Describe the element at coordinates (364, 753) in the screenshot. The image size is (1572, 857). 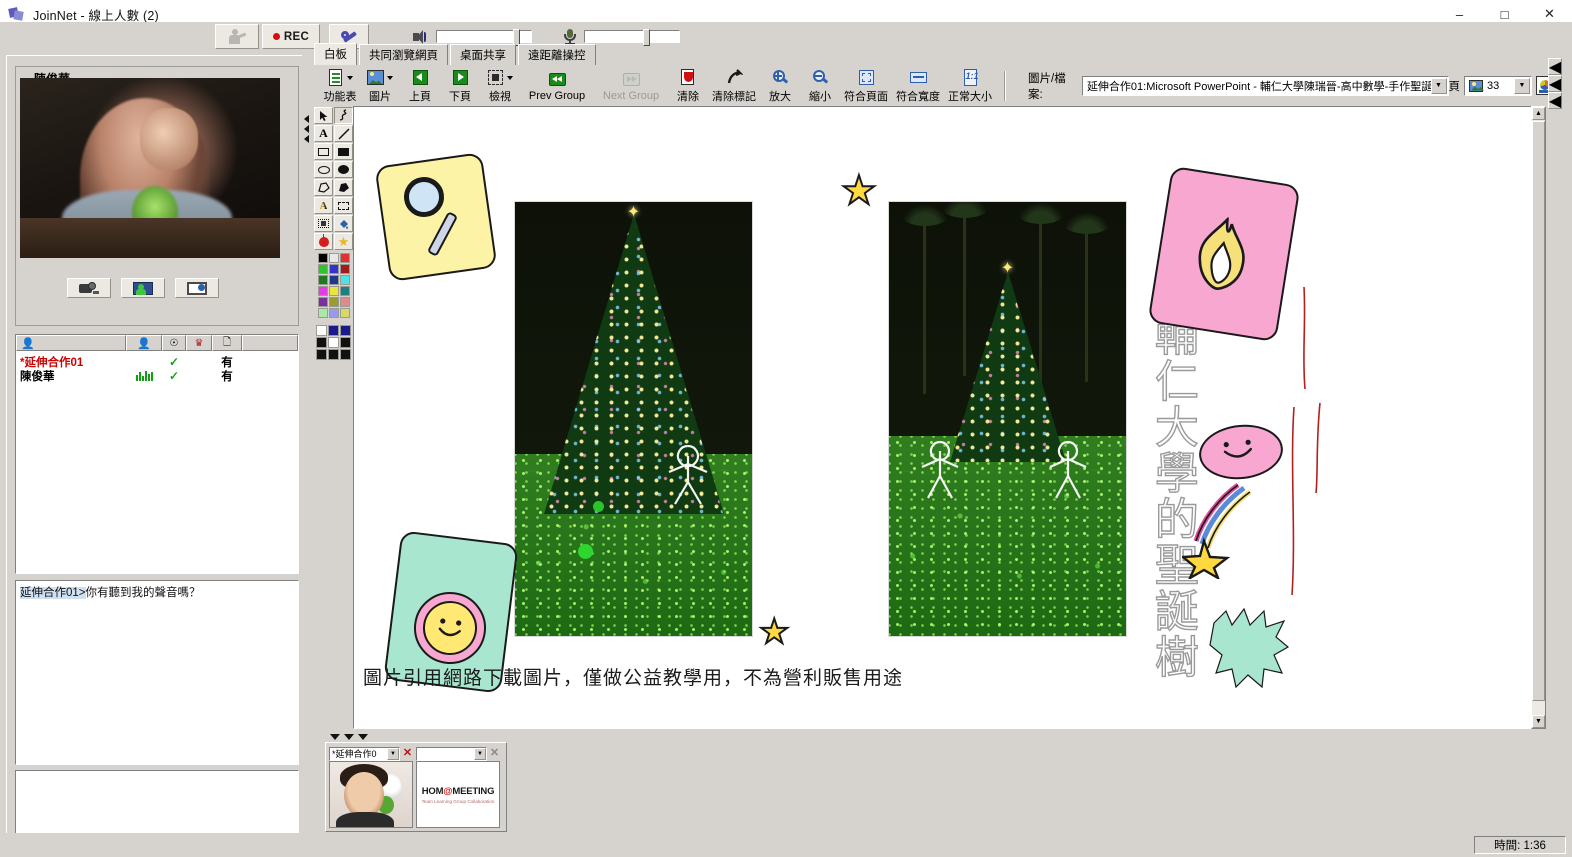
I see `thumbnail-participant-combo: *延伸合作0 ▼` at that location.